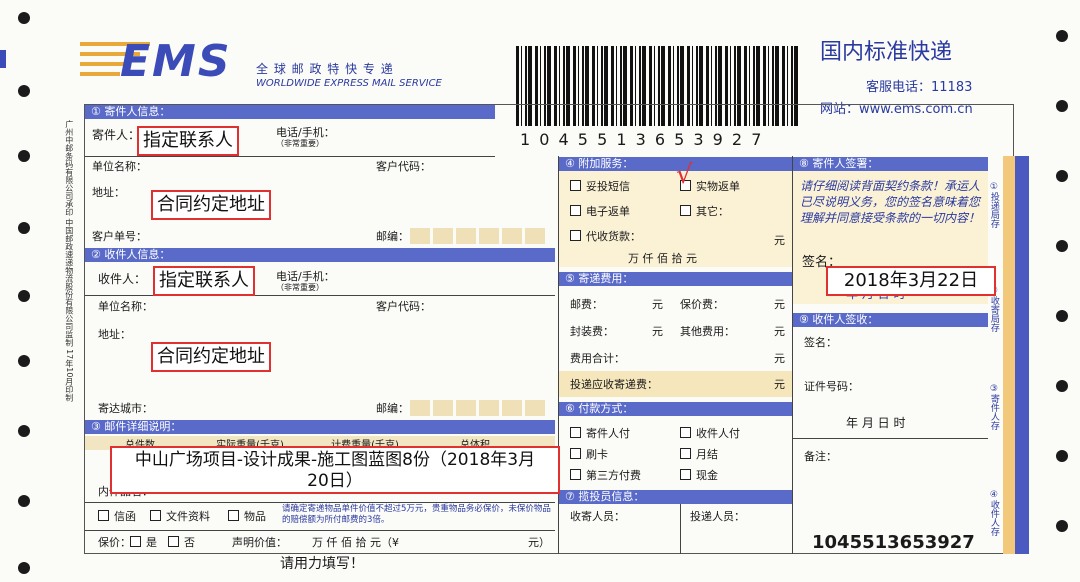 The image size is (1080, 582). Describe the element at coordinates (675, 497) in the screenshot. I see `courier-header: ⑦ 揽投员信息：` at that location.